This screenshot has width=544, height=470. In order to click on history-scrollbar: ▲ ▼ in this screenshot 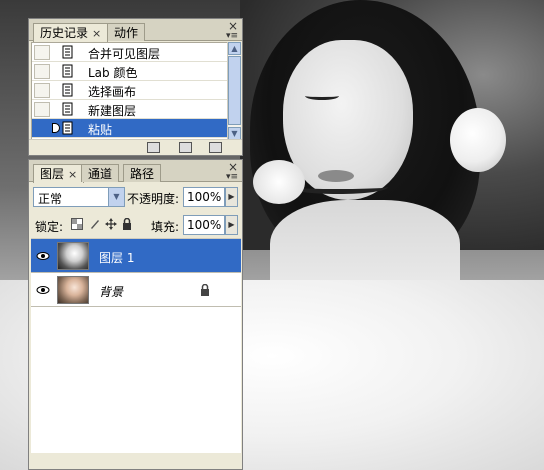, I will do `click(234, 91)`.